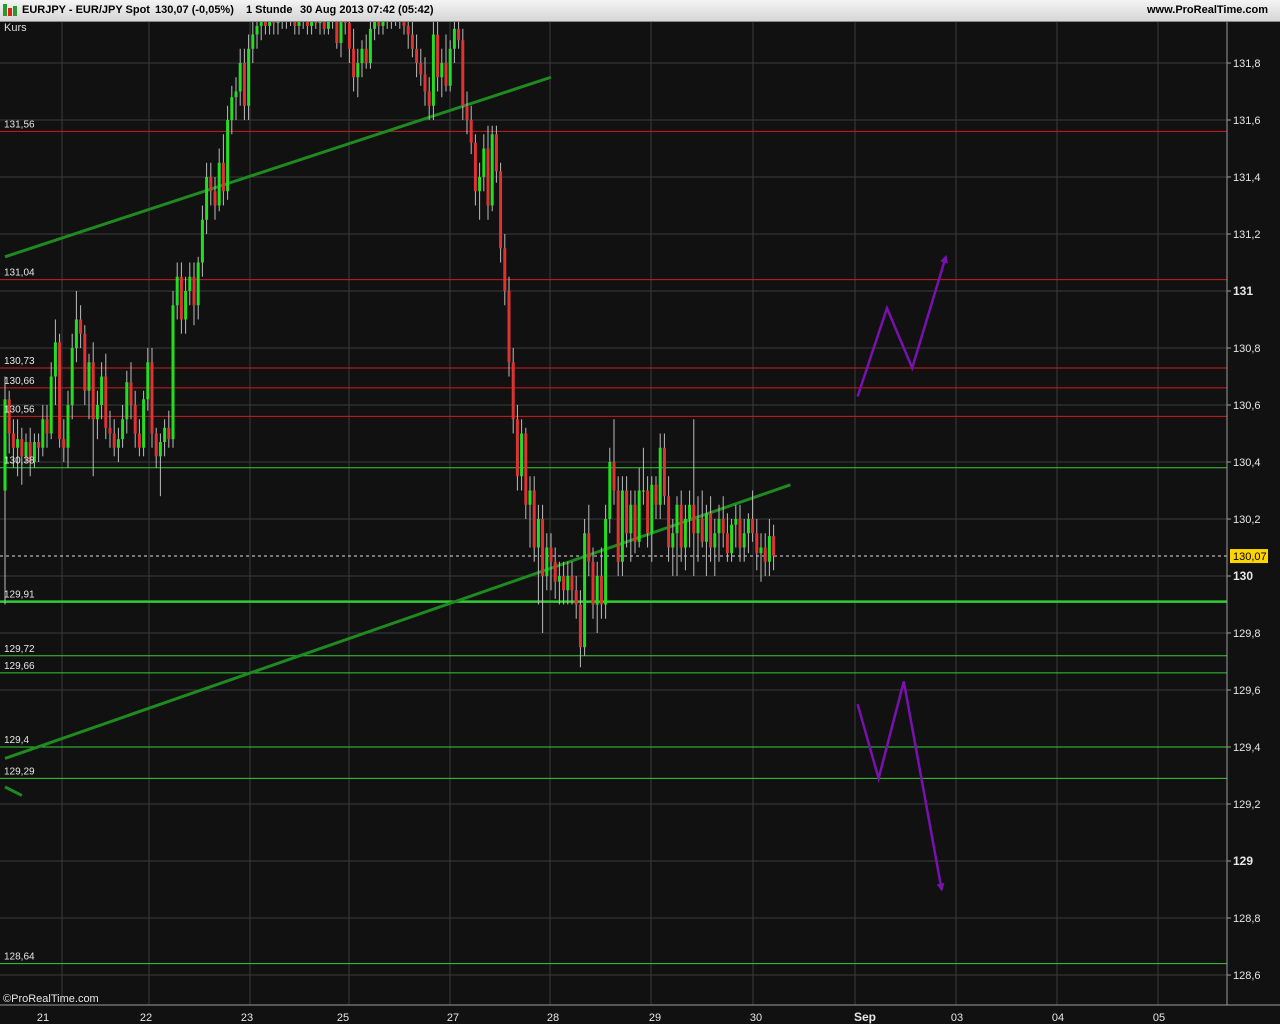 This screenshot has width=1280, height=1024. What do you see at coordinates (1247, 805) in the screenshot?
I see `y-tick-label: 129,2` at bounding box center [1247, 805].